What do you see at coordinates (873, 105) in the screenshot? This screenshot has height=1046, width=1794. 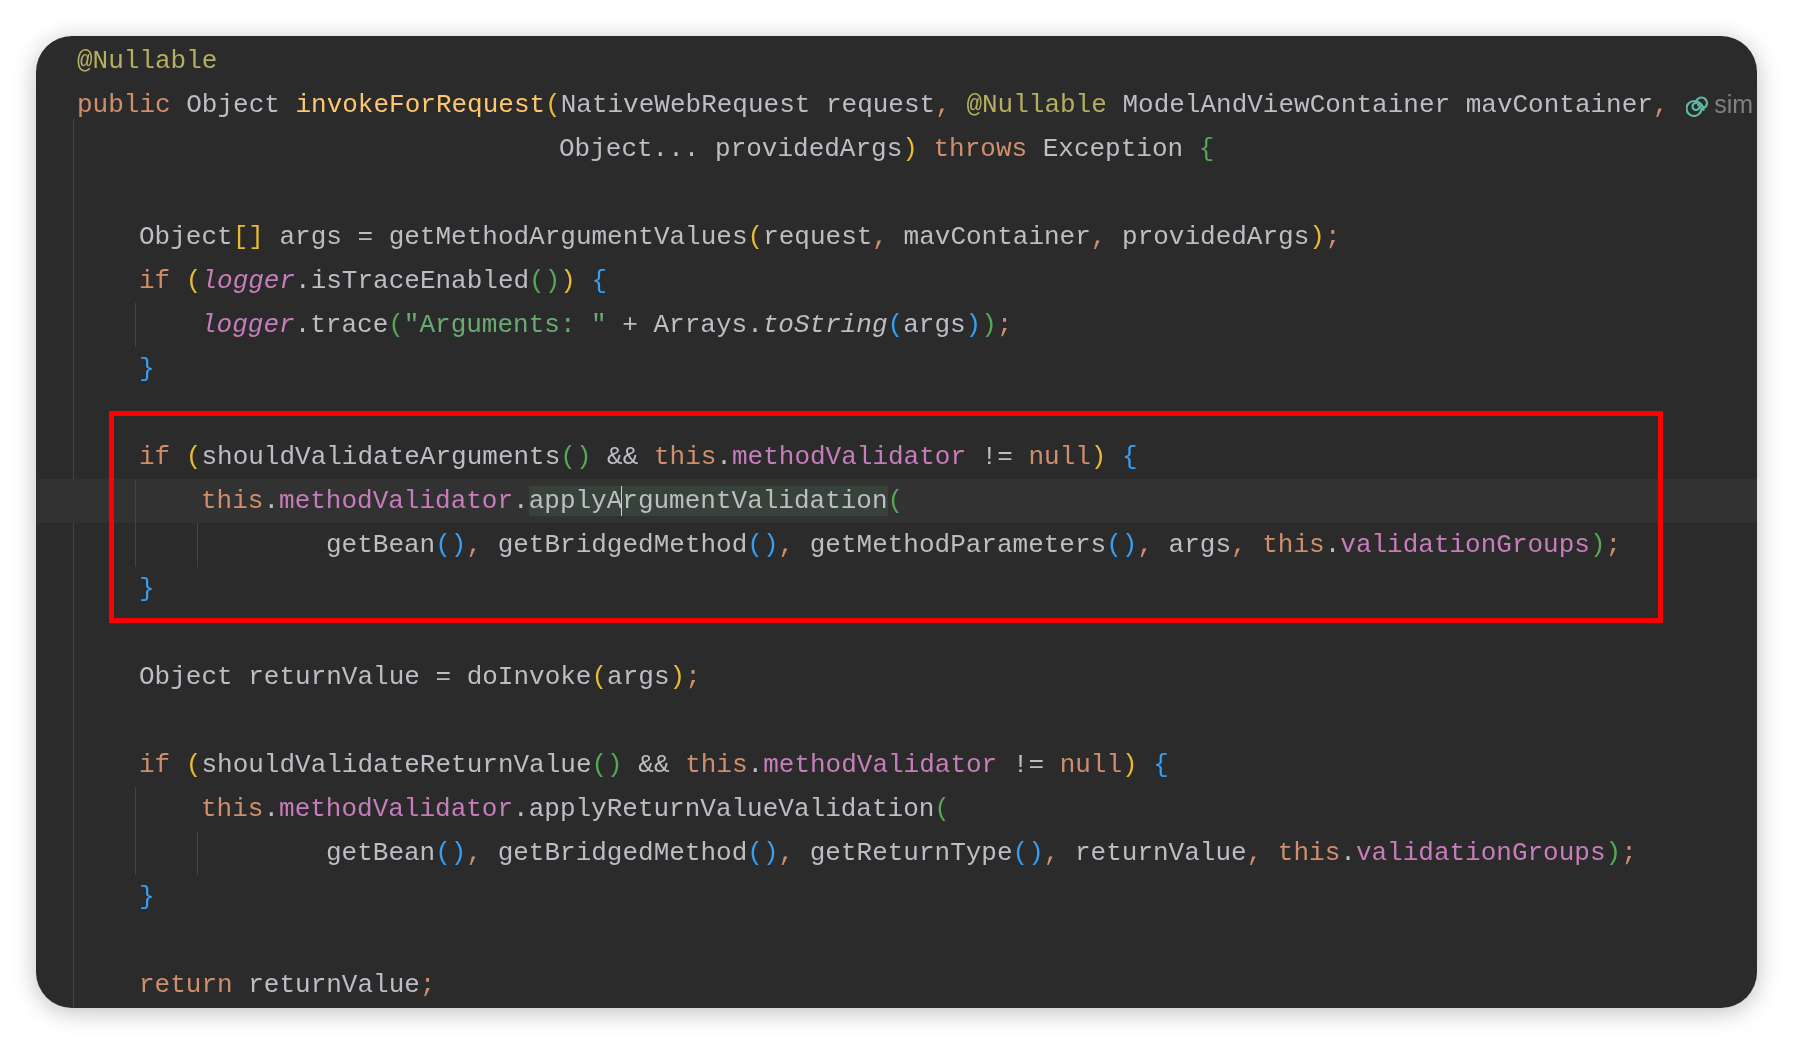 I see `code-line: public Object invokeForRequest(NativeWebRequest request, @Nullable ModelAndViewContainer mavContainer,` at bounding box center [873, 105].